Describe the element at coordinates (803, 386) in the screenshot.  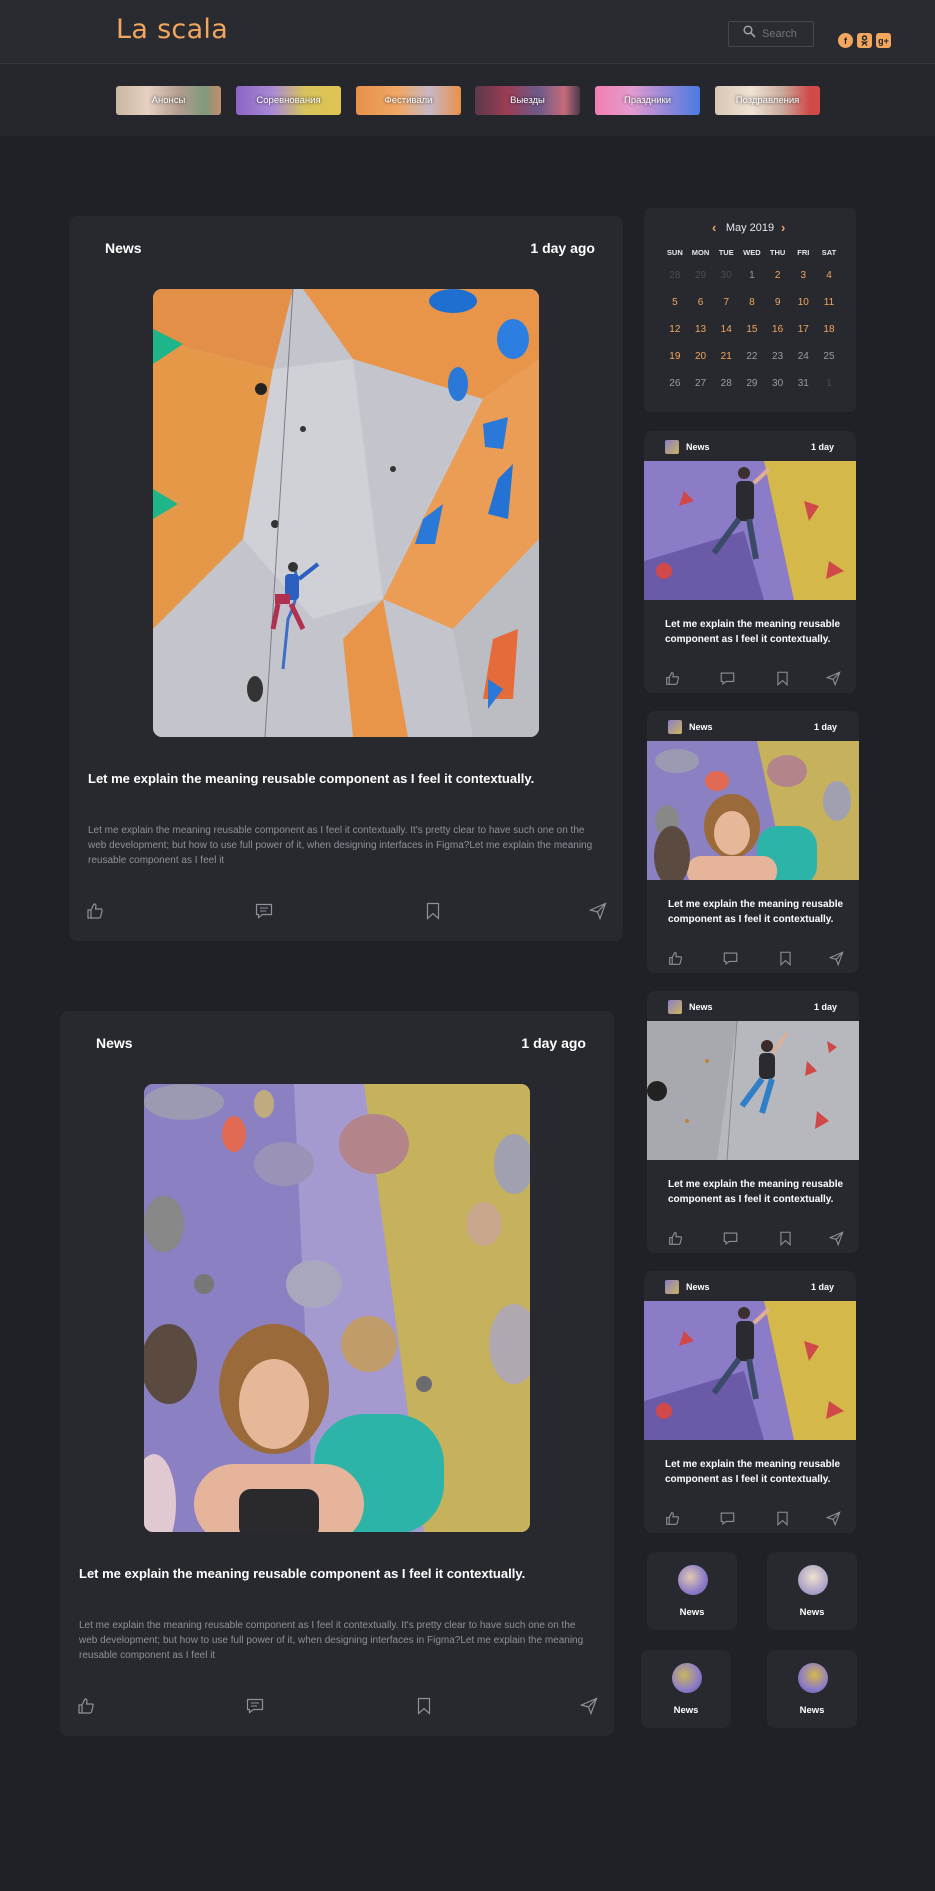
I see `calendar-day: 31` at that location.